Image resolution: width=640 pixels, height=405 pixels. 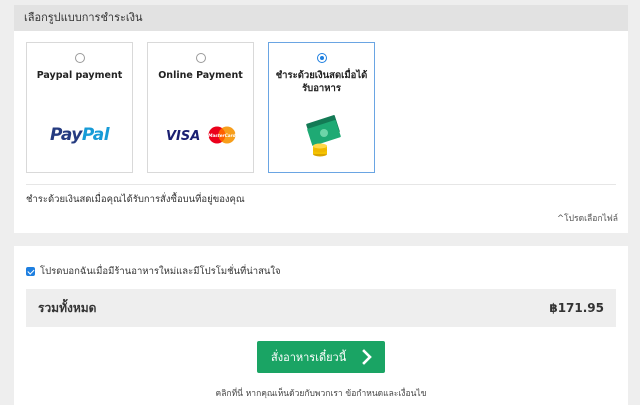 I want to click on online-payment-option-label: Online Payment, so click(x=200, y=75).